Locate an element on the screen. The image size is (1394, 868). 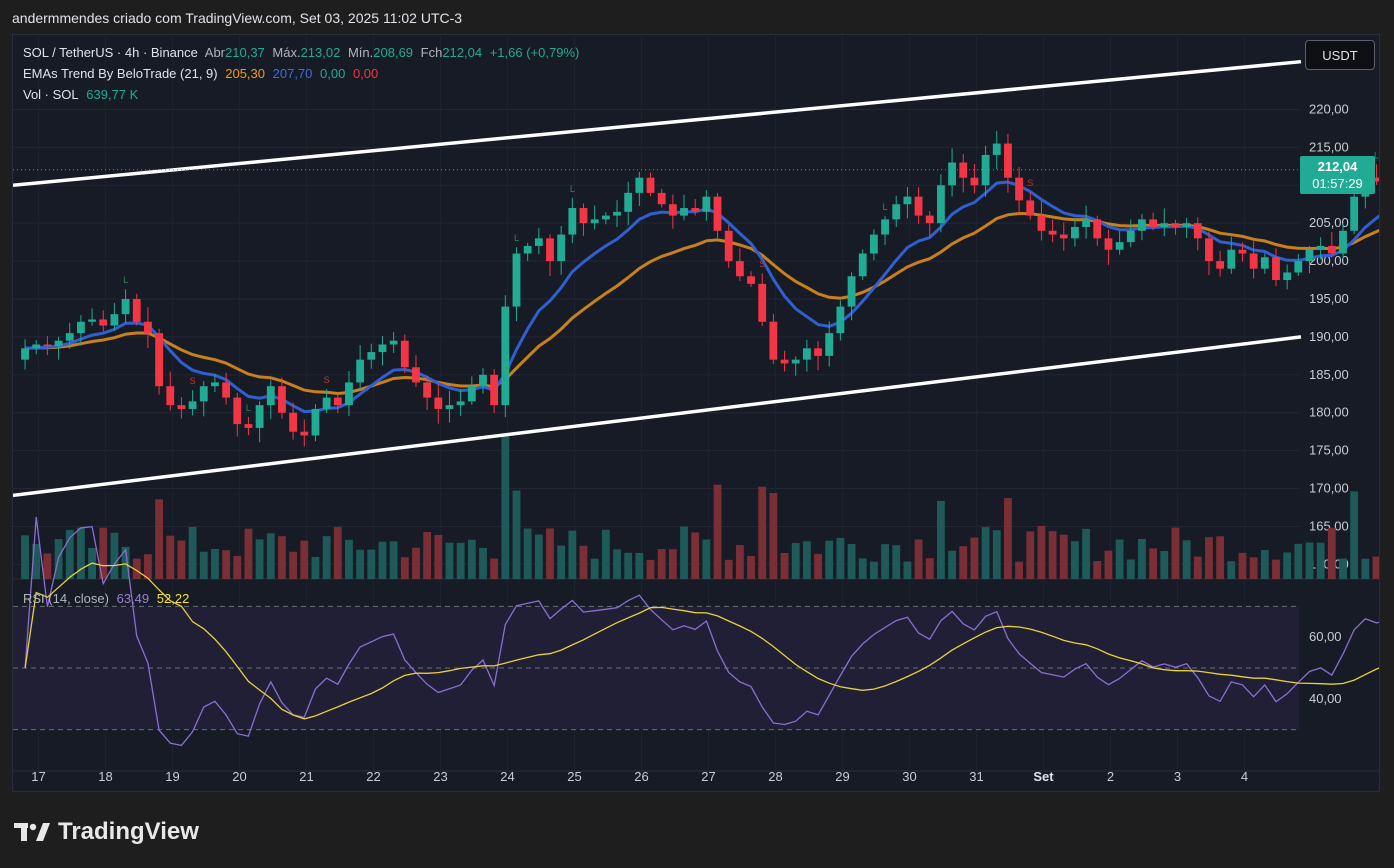
currency-button: USDT is located at coordinates (1340, 55).